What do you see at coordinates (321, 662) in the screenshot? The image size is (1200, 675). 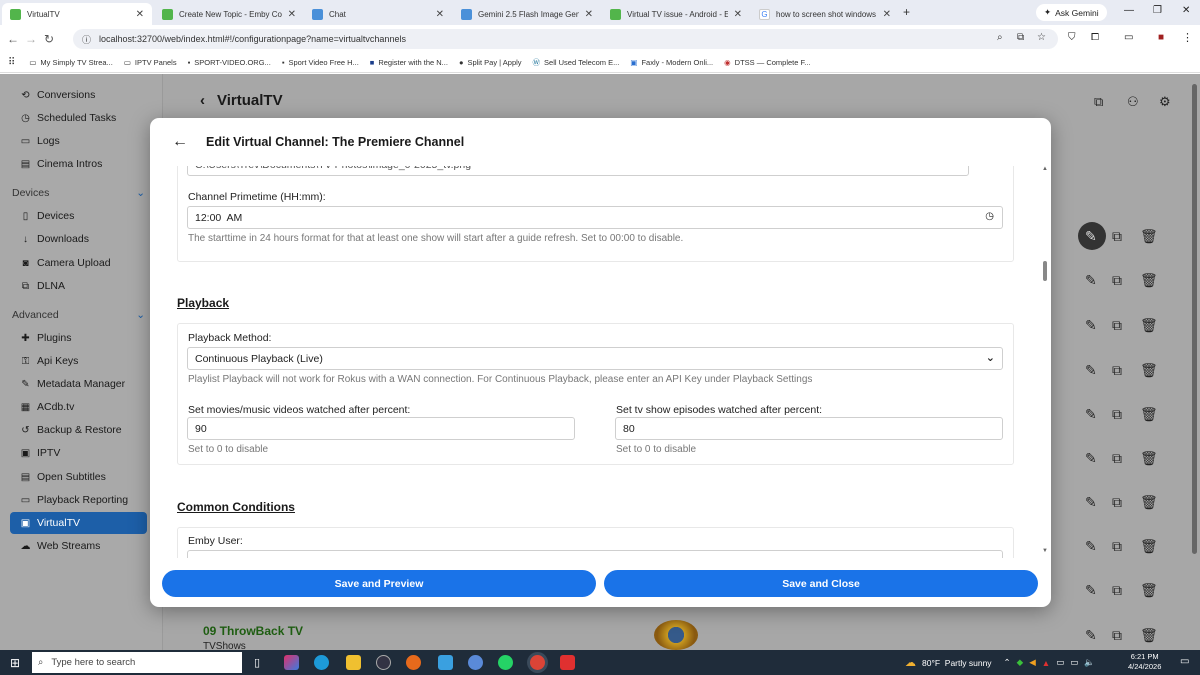 I see `edge-icon` at bounding box center [321, 662].